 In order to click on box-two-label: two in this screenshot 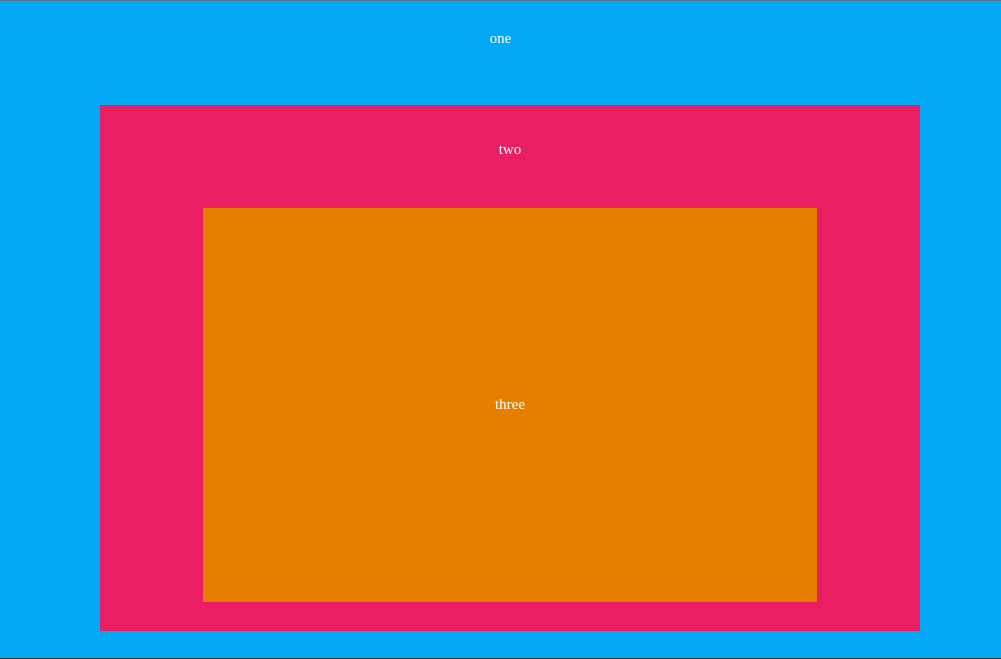, I will do `click(510, 150)`.